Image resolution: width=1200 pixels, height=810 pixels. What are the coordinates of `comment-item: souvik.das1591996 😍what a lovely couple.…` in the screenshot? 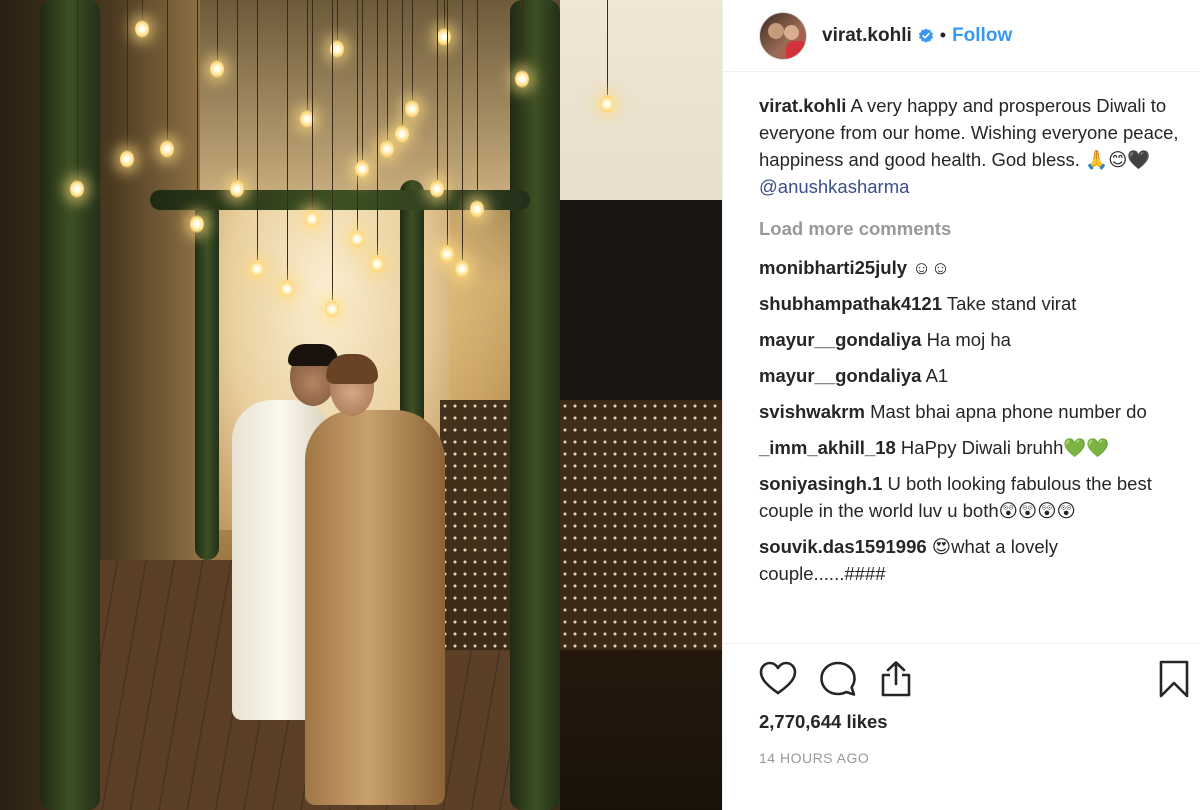 It's located at (969, 560).